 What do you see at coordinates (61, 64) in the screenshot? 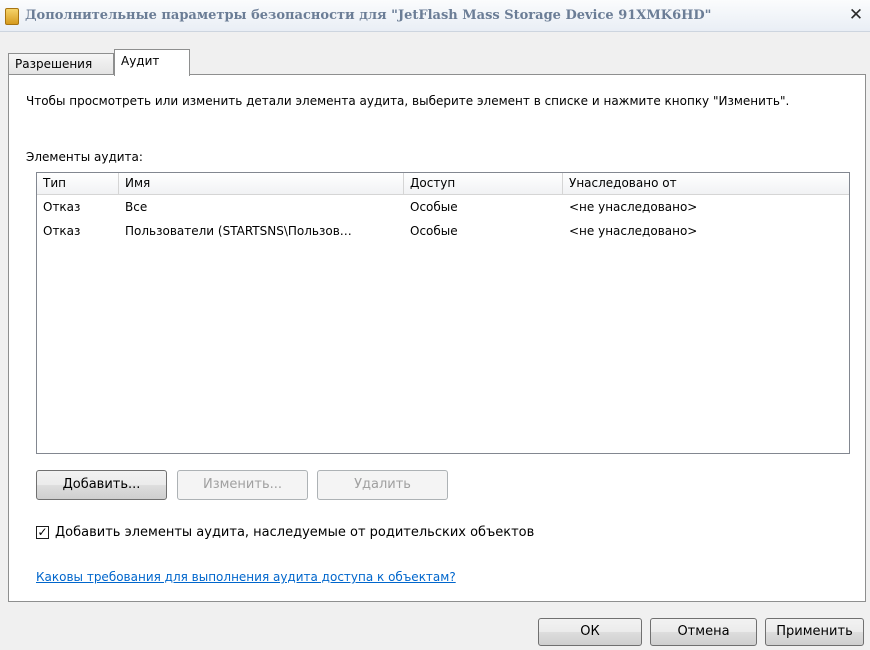
I see `tab-permissions: Разрешения` at bounding box center [61, 64].